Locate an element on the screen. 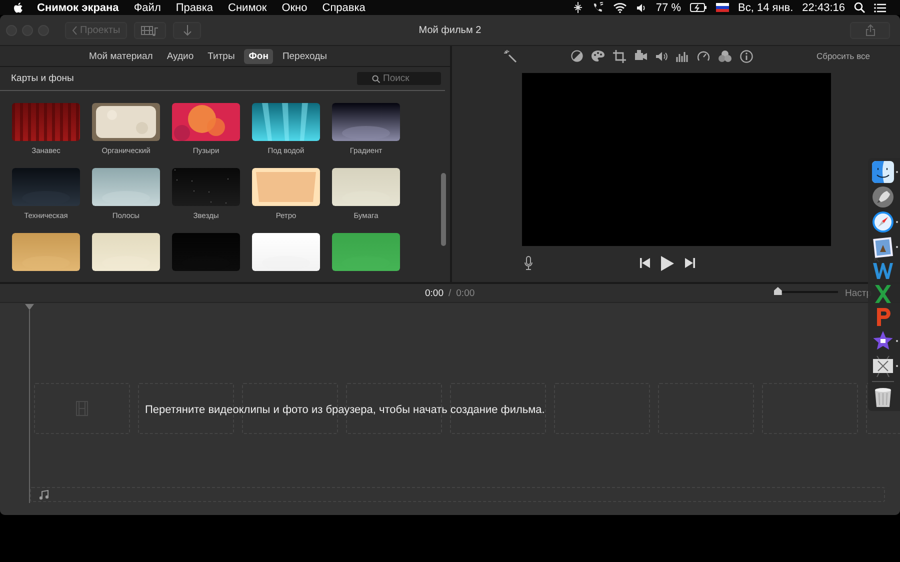 The image size is (900, 562). settings-button: Настр is located at coordinates (858, 293).